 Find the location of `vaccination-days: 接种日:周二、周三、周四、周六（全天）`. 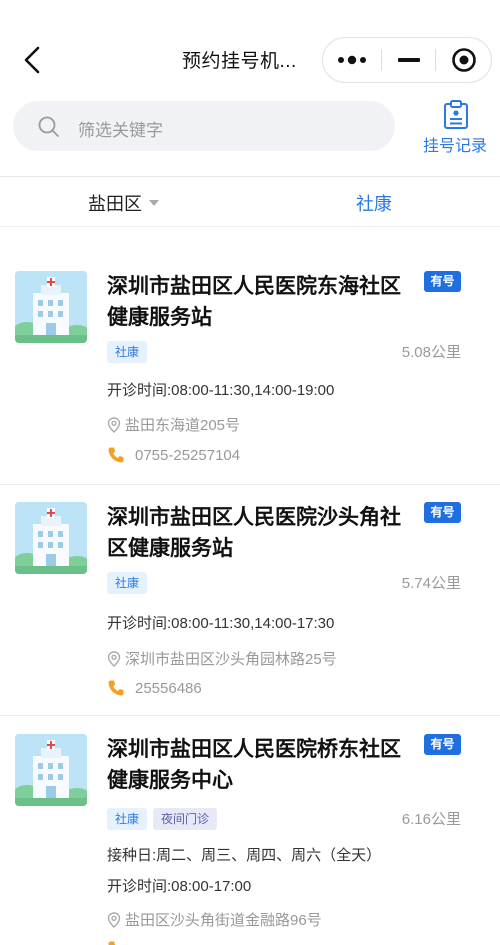

vaccination-days: 接种日:周二、周三、周四、周六（全天） is located at coordinates (244, 855).